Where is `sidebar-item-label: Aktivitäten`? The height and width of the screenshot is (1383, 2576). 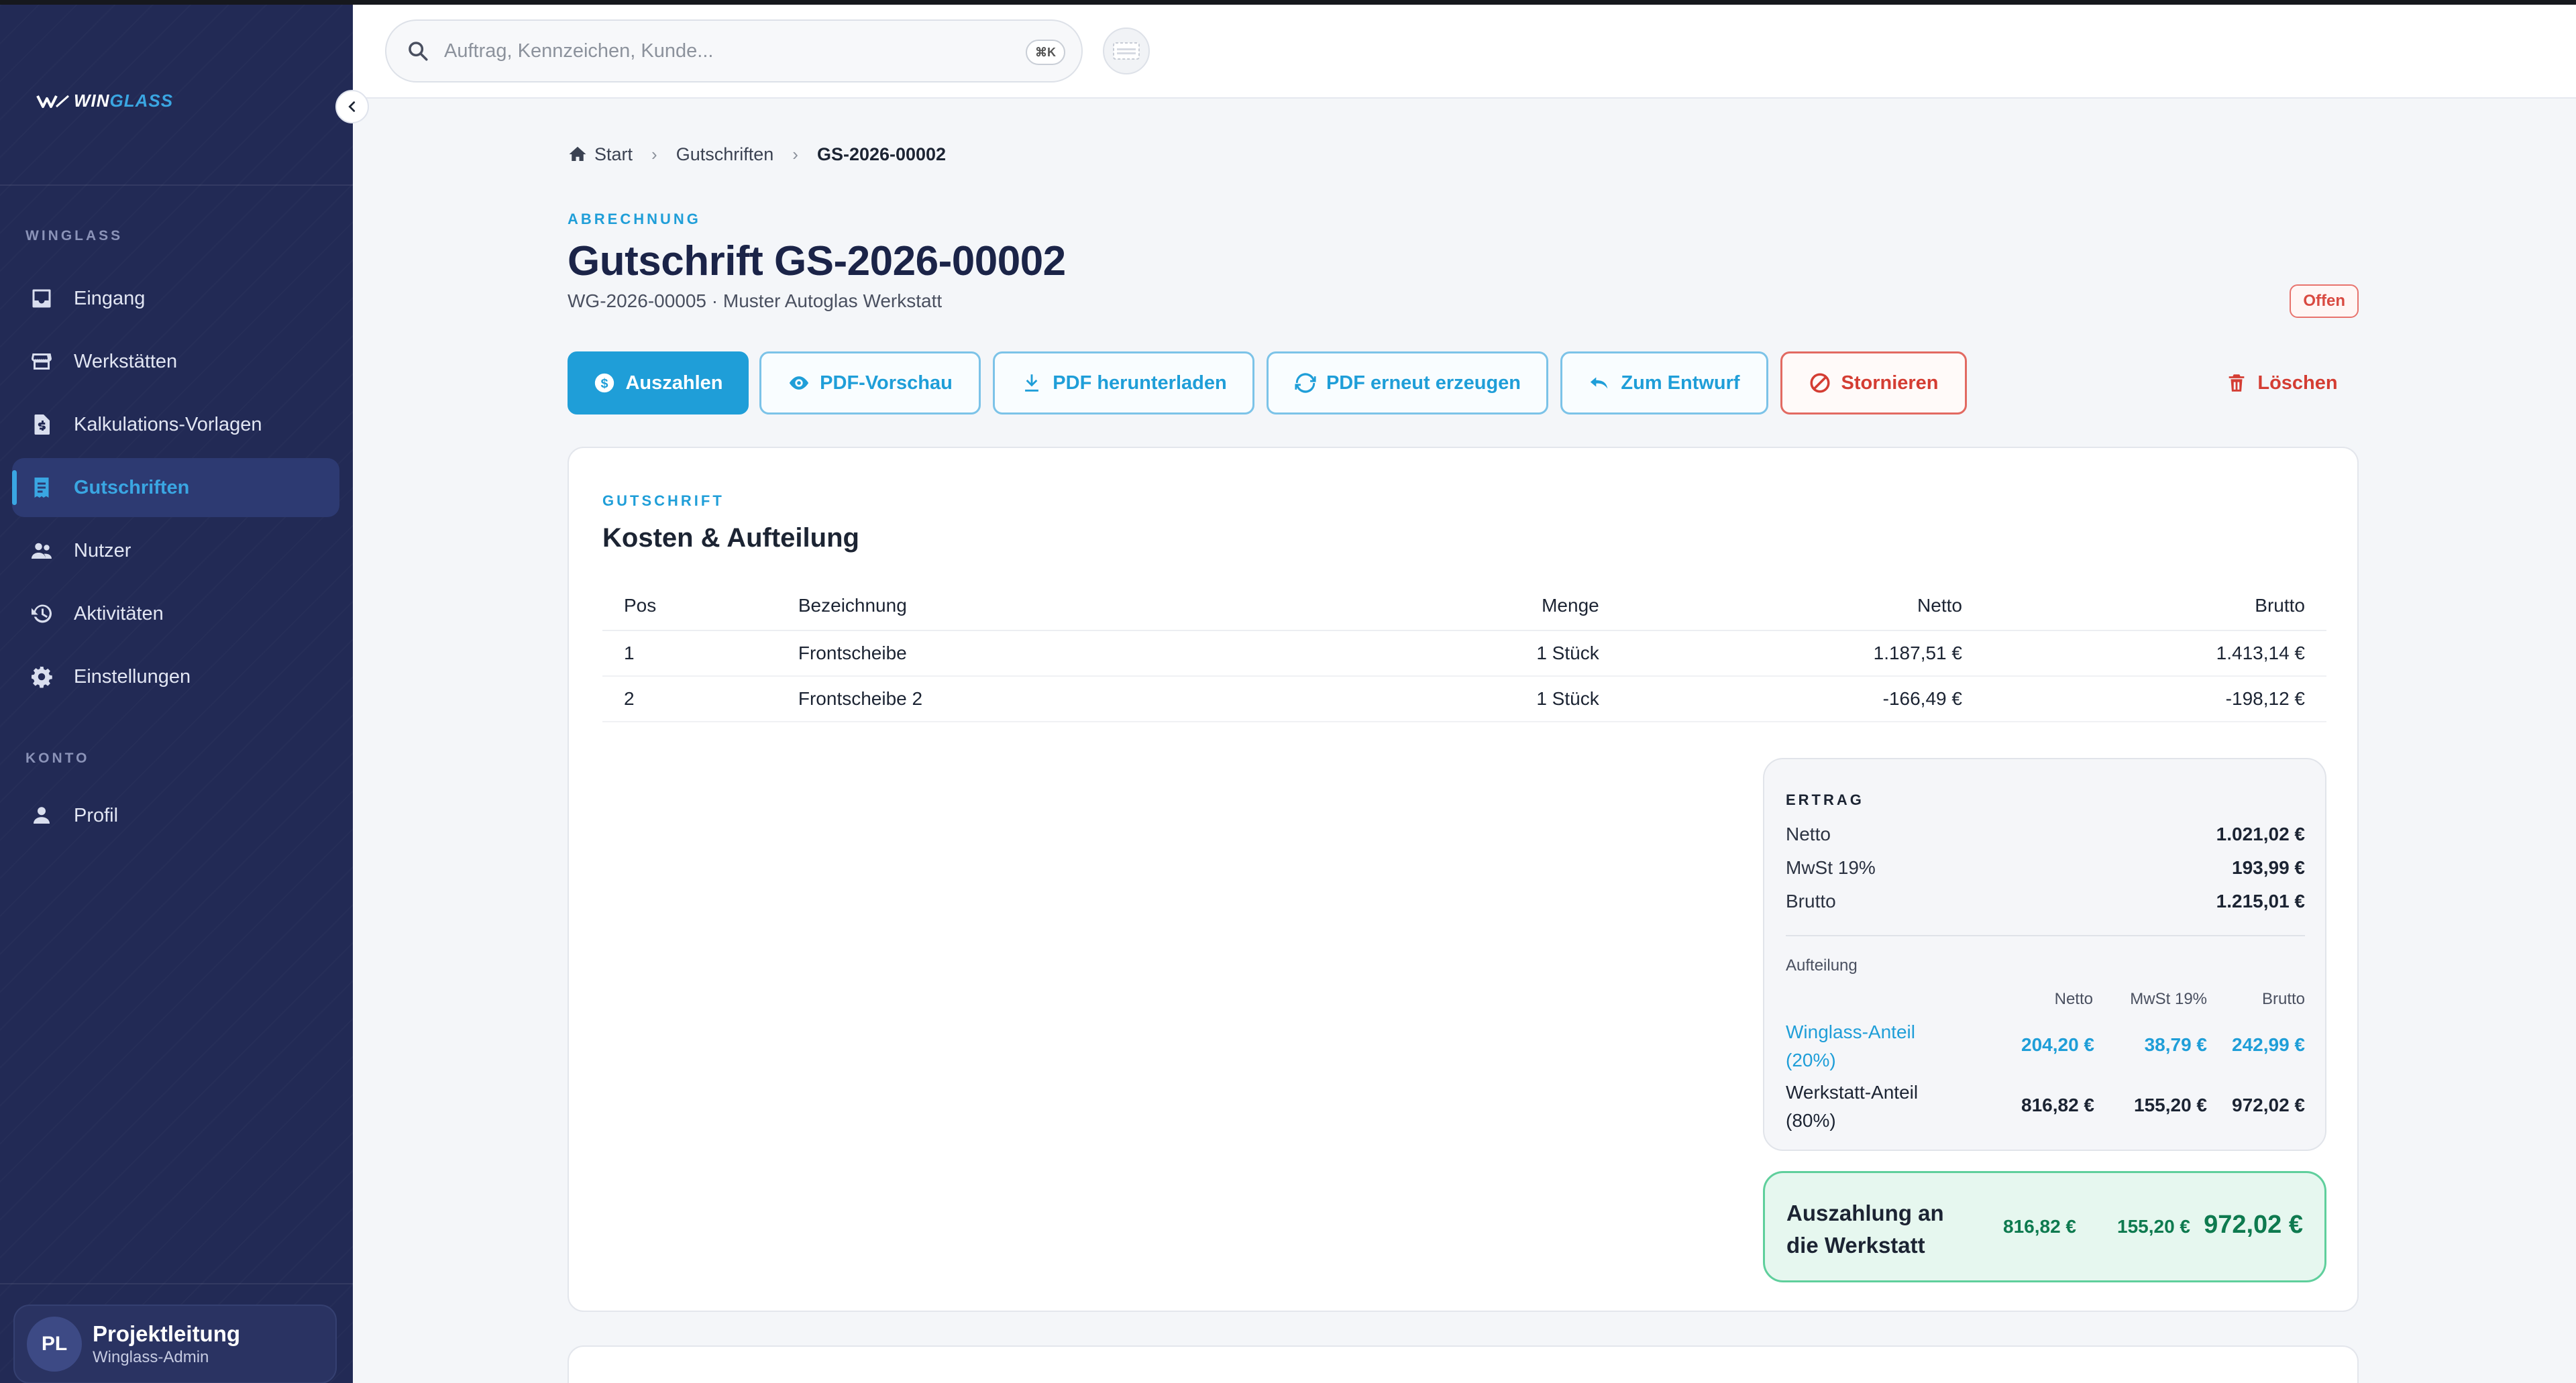
sidebar-item-label: Aktivitäten is located at coordinates (119, 613).